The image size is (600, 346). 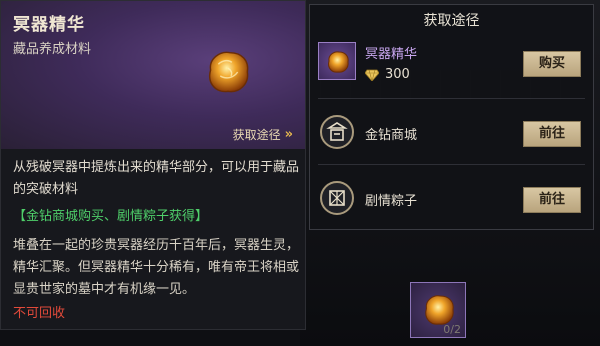 I want to click on obtain-row-shop: 金钻商城 前往, so click(x=451, y=134).